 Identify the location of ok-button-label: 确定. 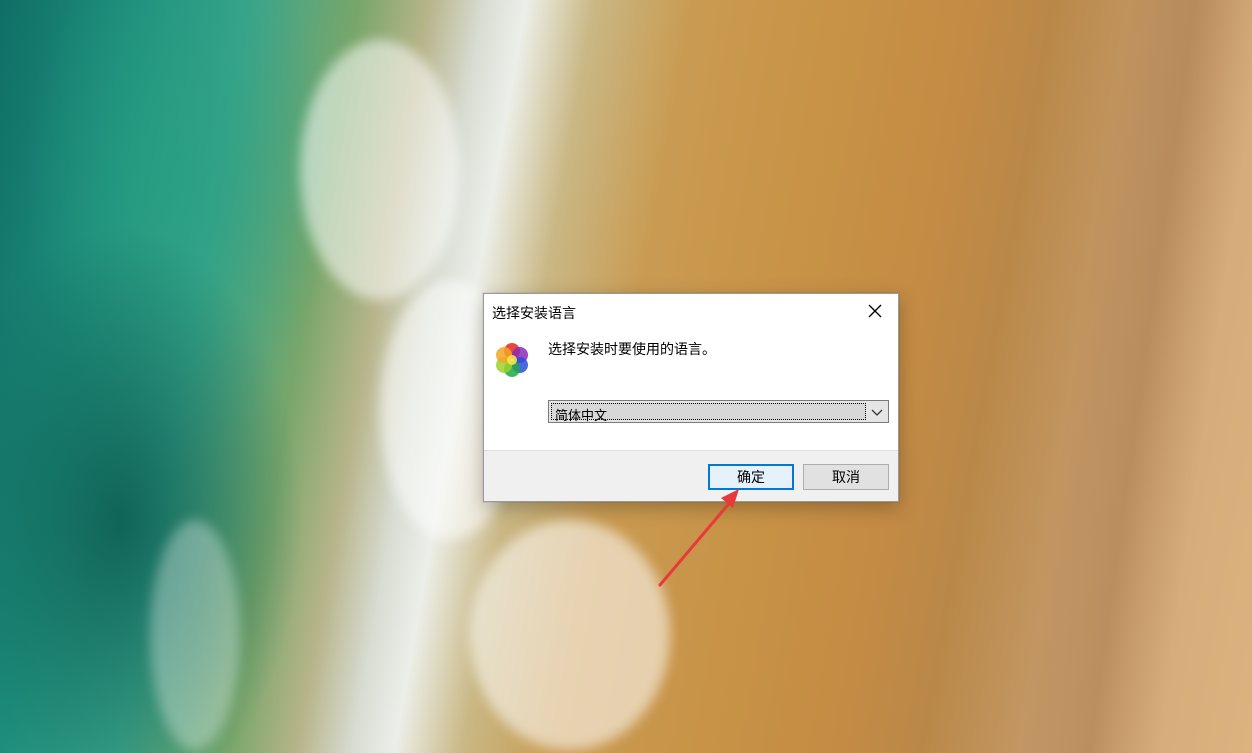
(751, 478).